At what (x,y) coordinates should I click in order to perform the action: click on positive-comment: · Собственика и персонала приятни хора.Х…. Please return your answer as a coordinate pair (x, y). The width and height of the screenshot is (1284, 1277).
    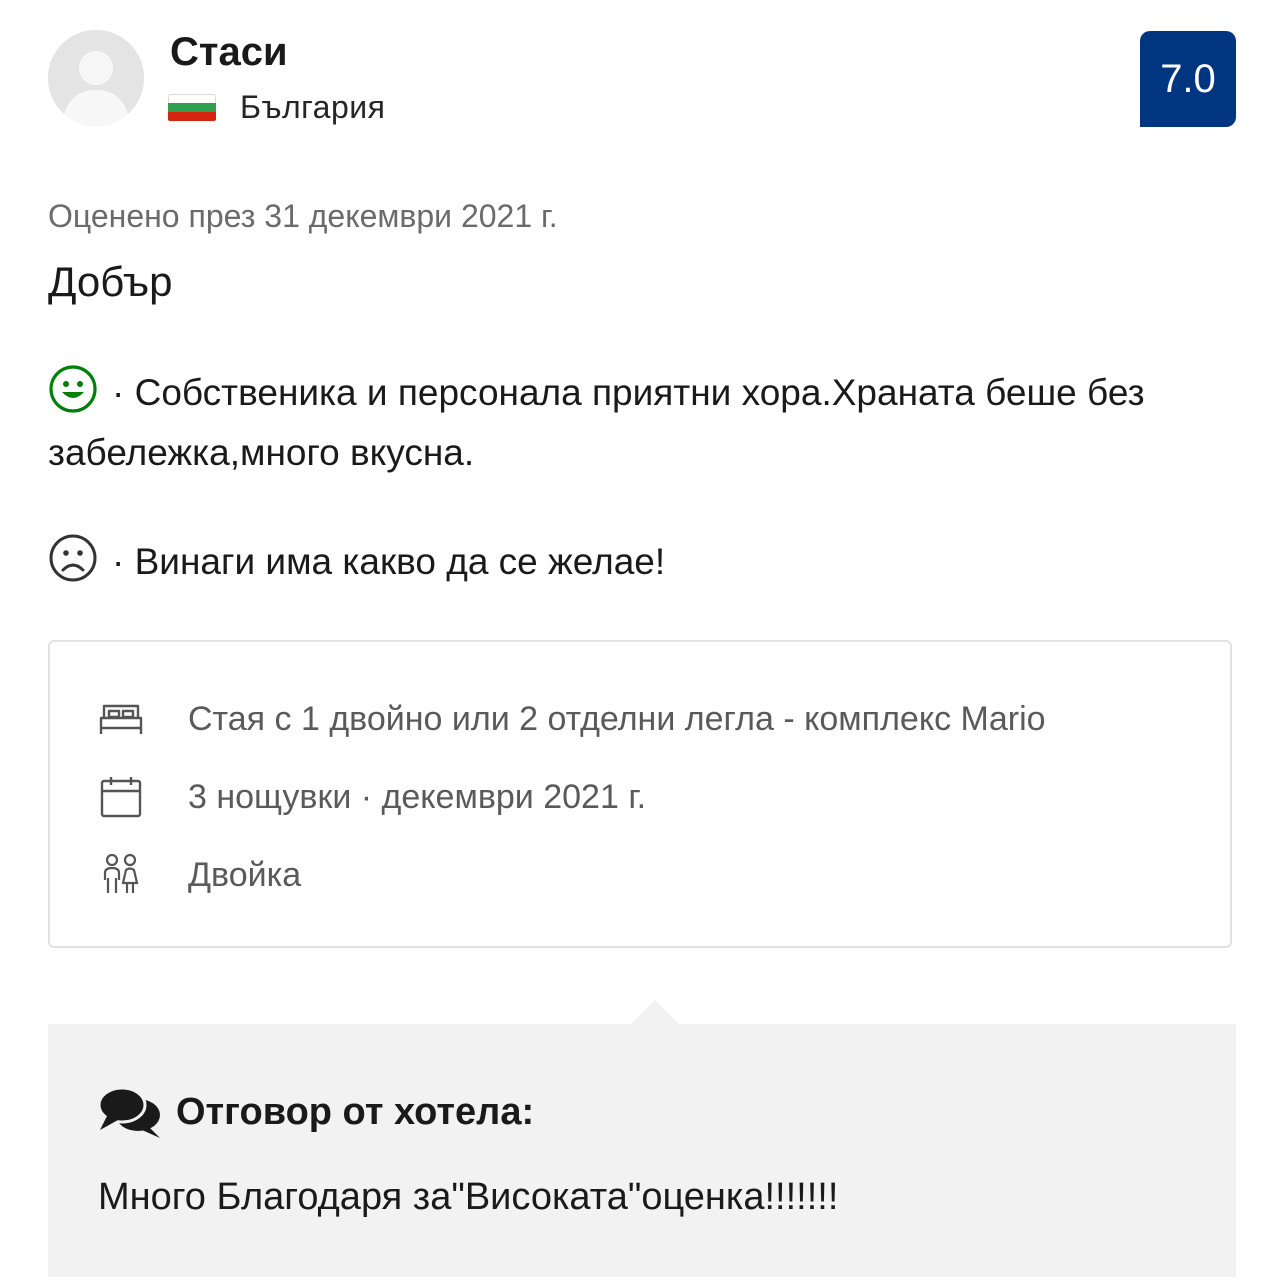
    Looking at the image, I should click on (628, 423).